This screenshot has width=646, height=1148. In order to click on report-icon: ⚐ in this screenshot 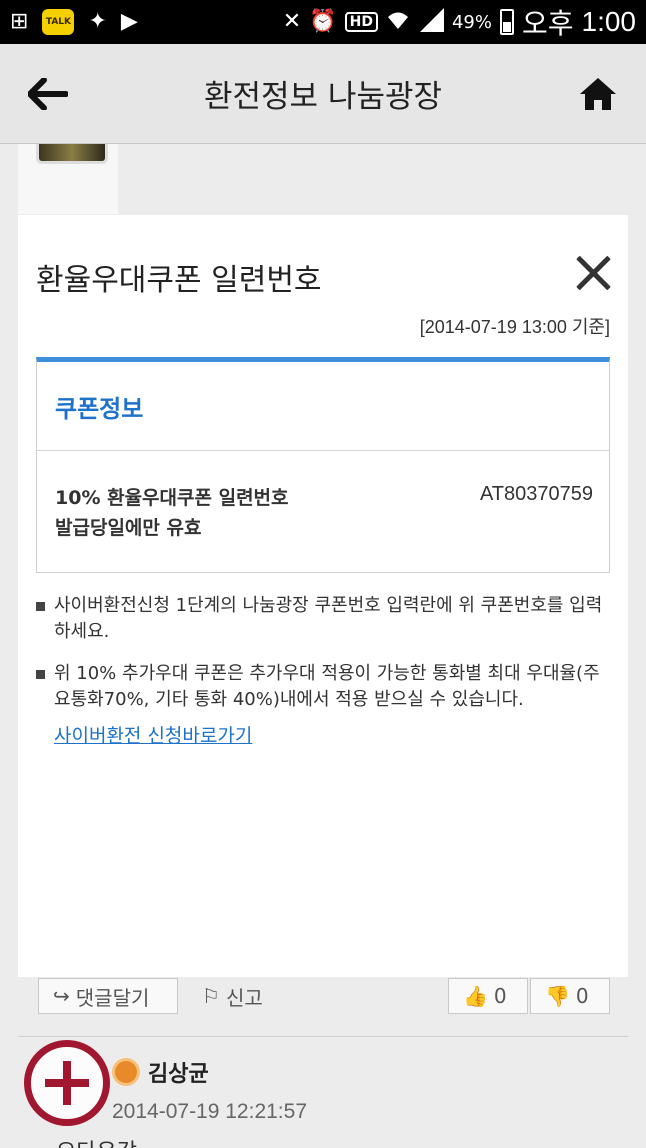, I will do `click(211, 996)`.